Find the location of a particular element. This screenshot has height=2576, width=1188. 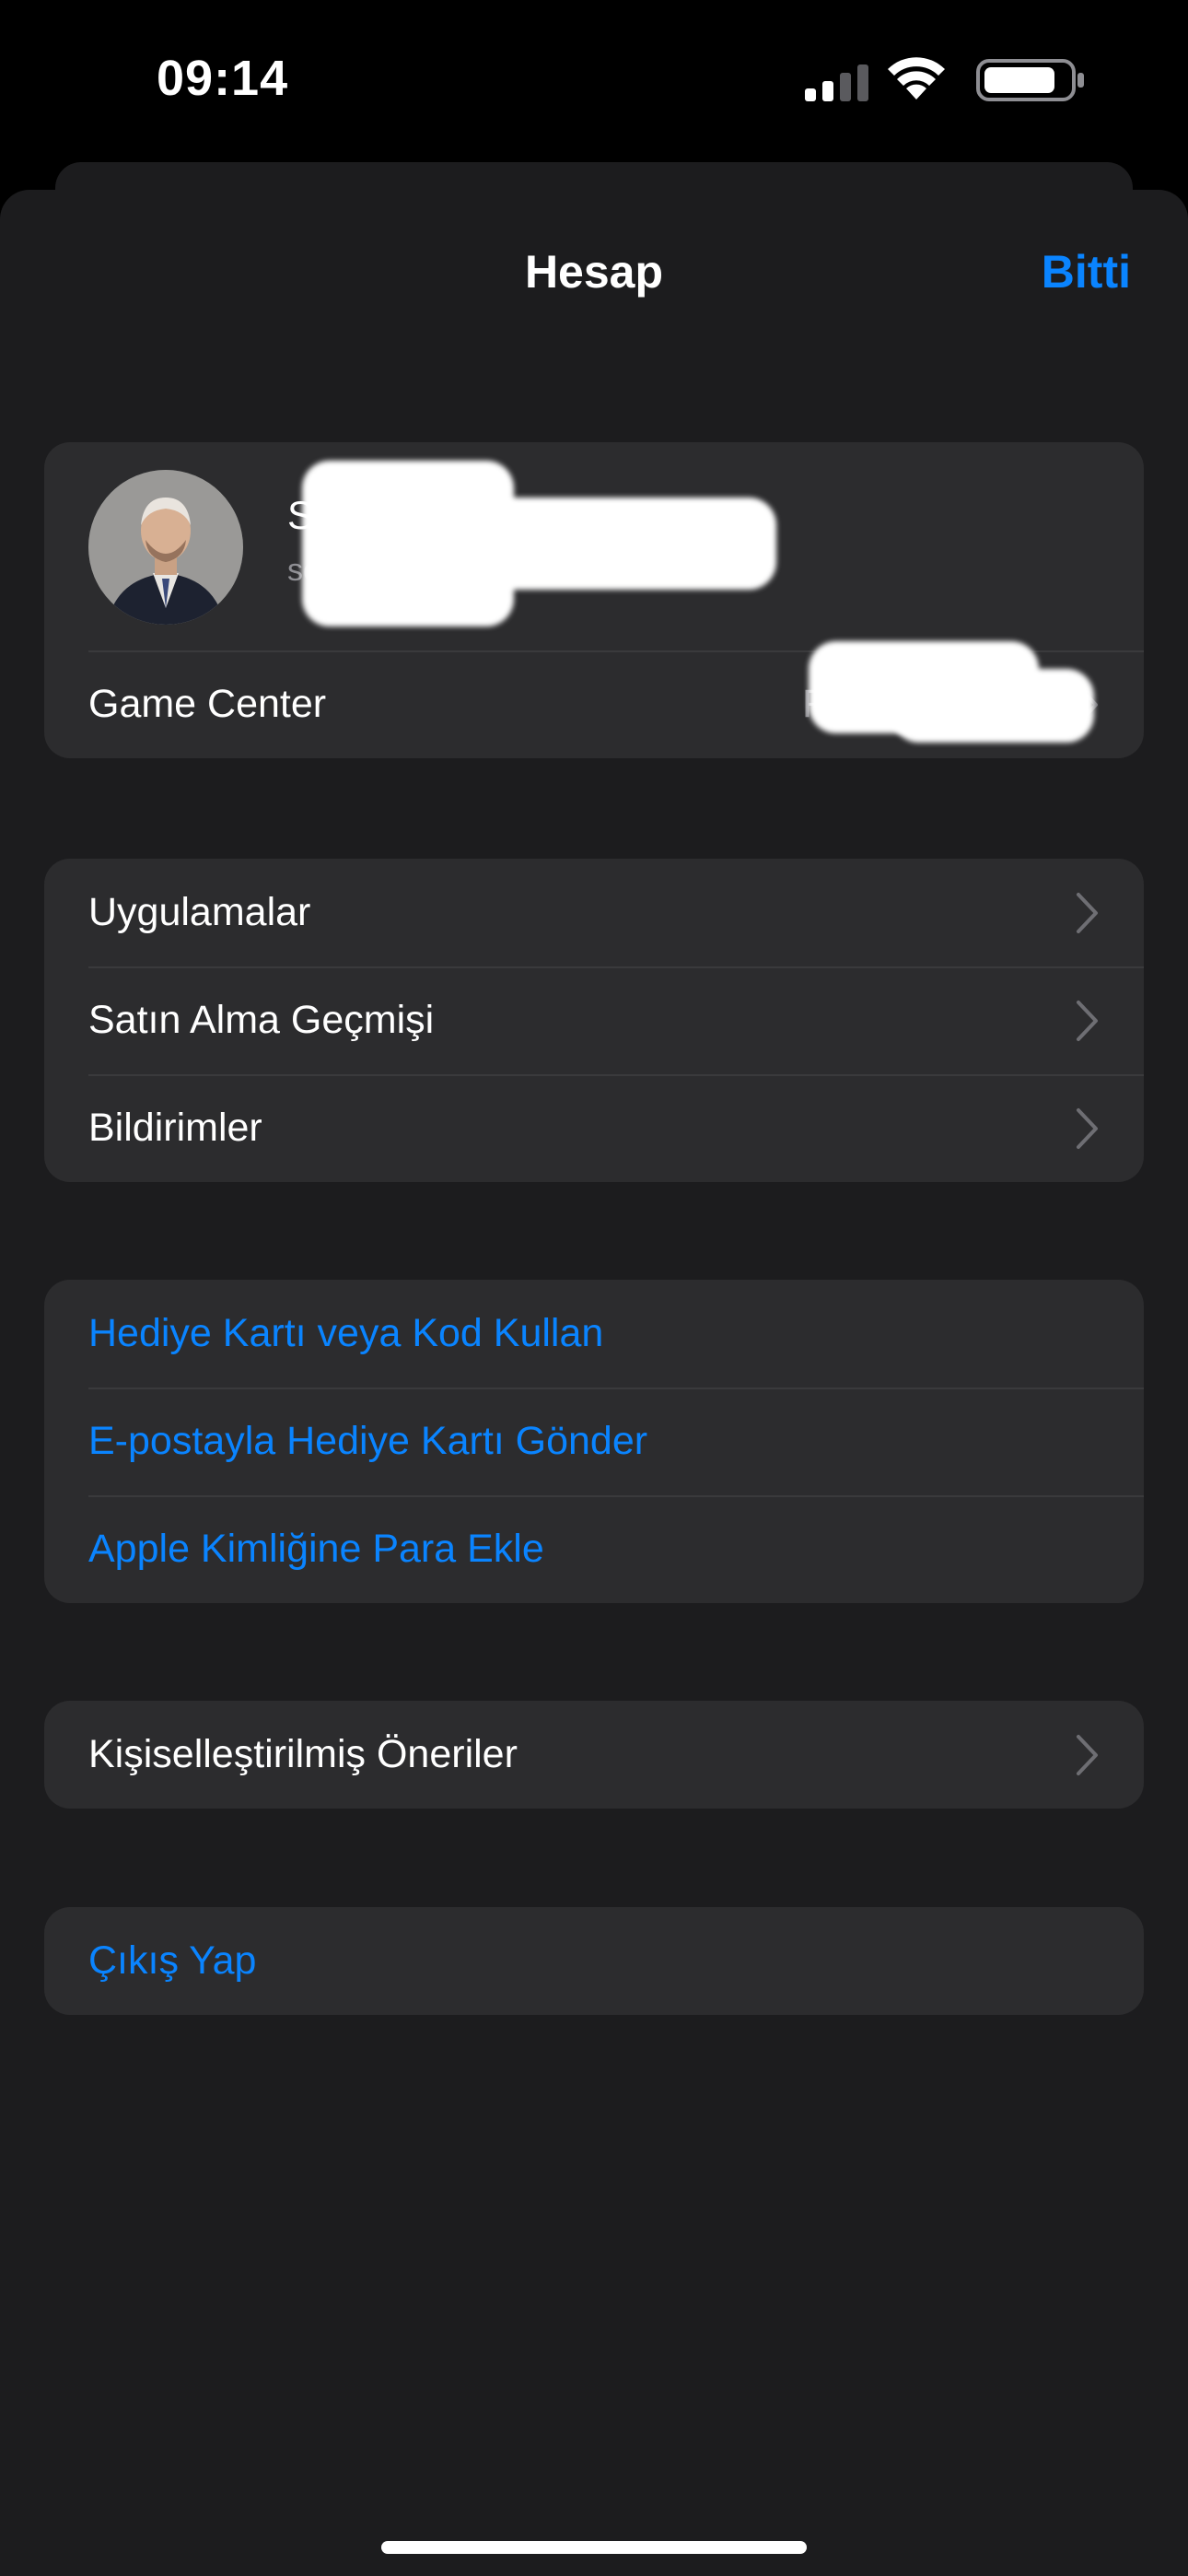

personalized-recommendations-row: Kişiselleştirilmiş Öneriler is located at coordinates (594, 1755).